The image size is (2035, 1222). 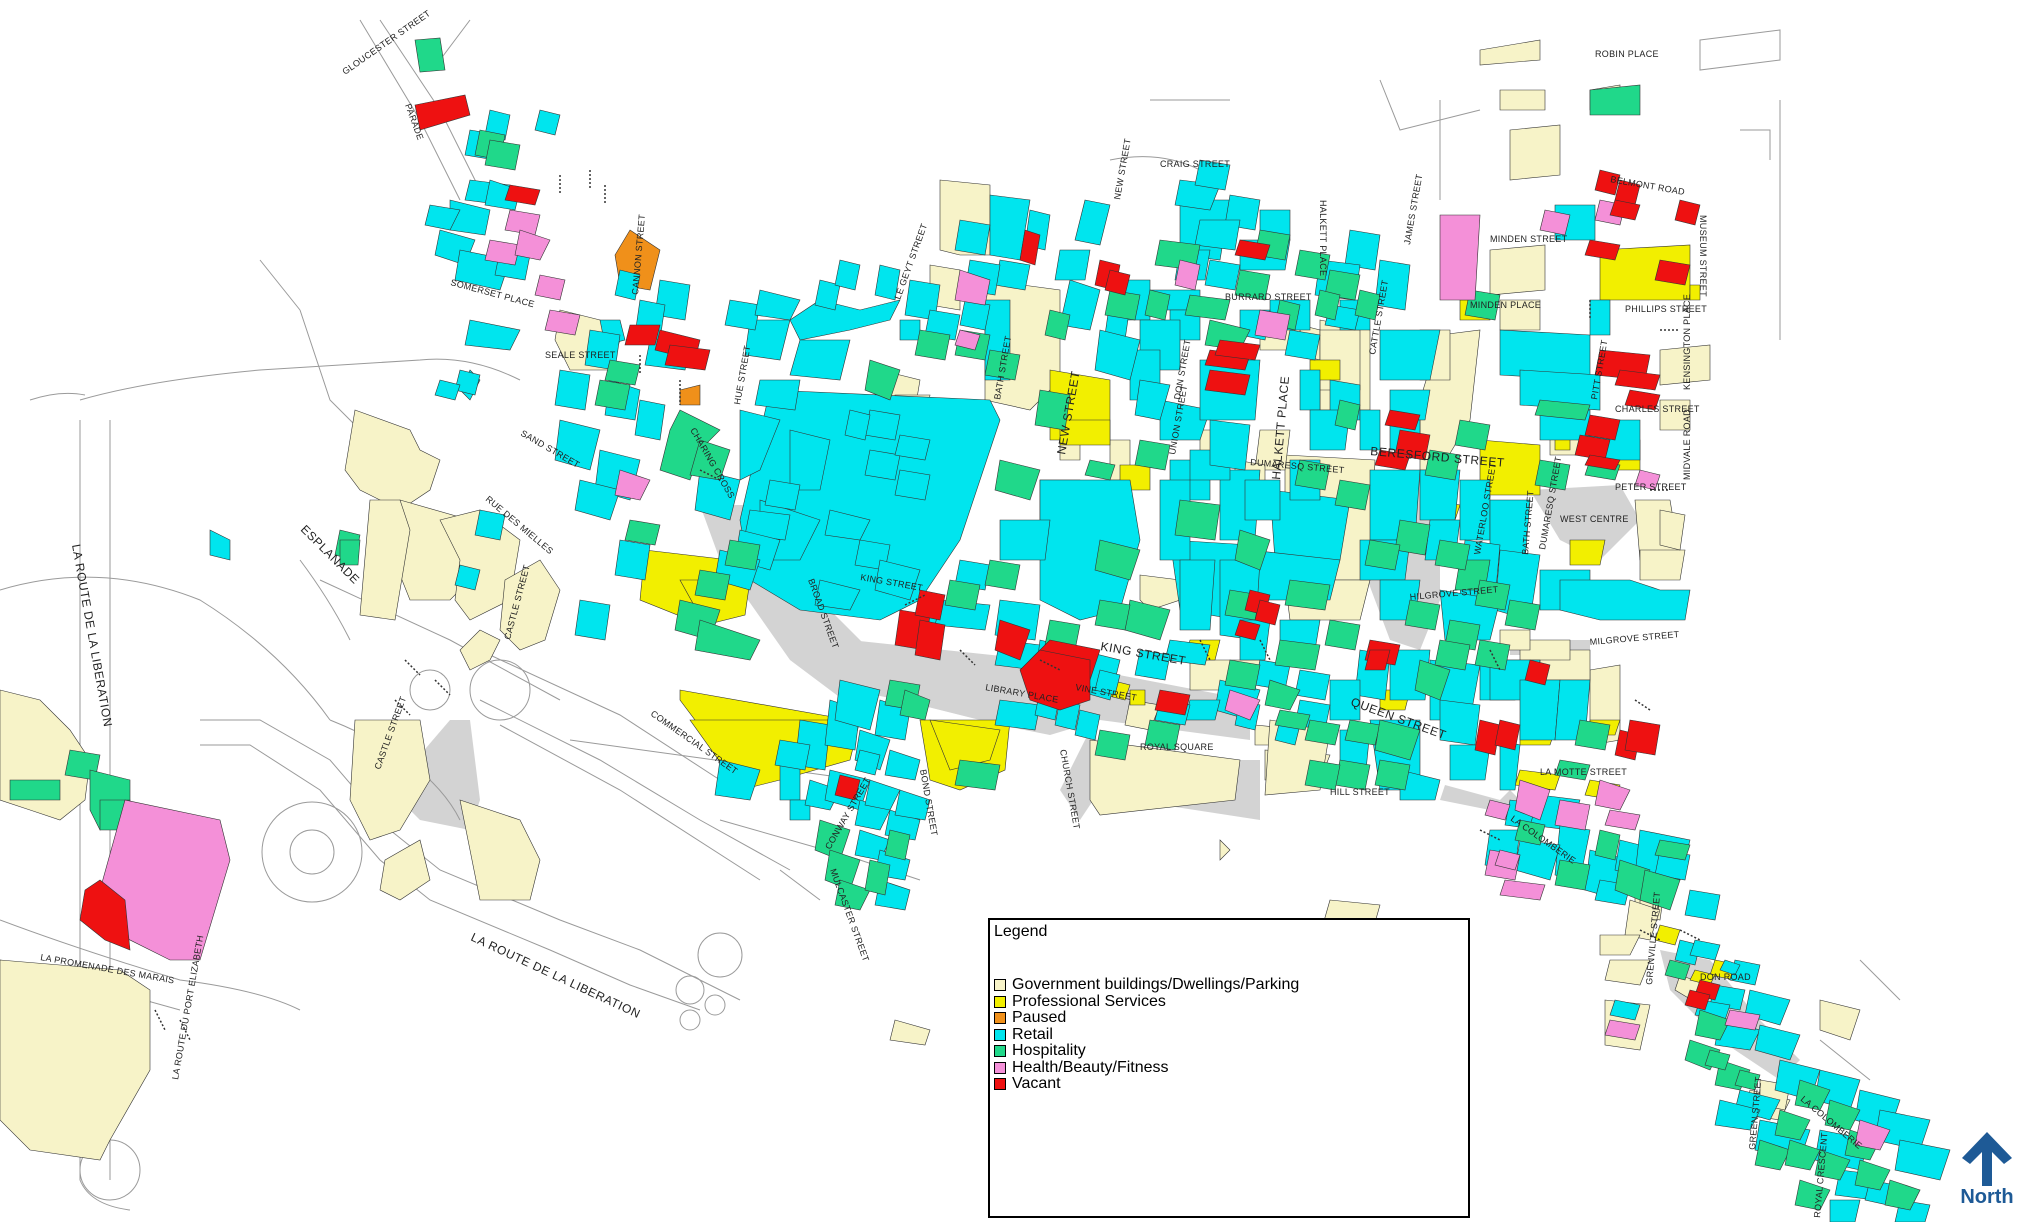 I want to click on legend-item: Hospitality, so click(x=1146, y=1051).